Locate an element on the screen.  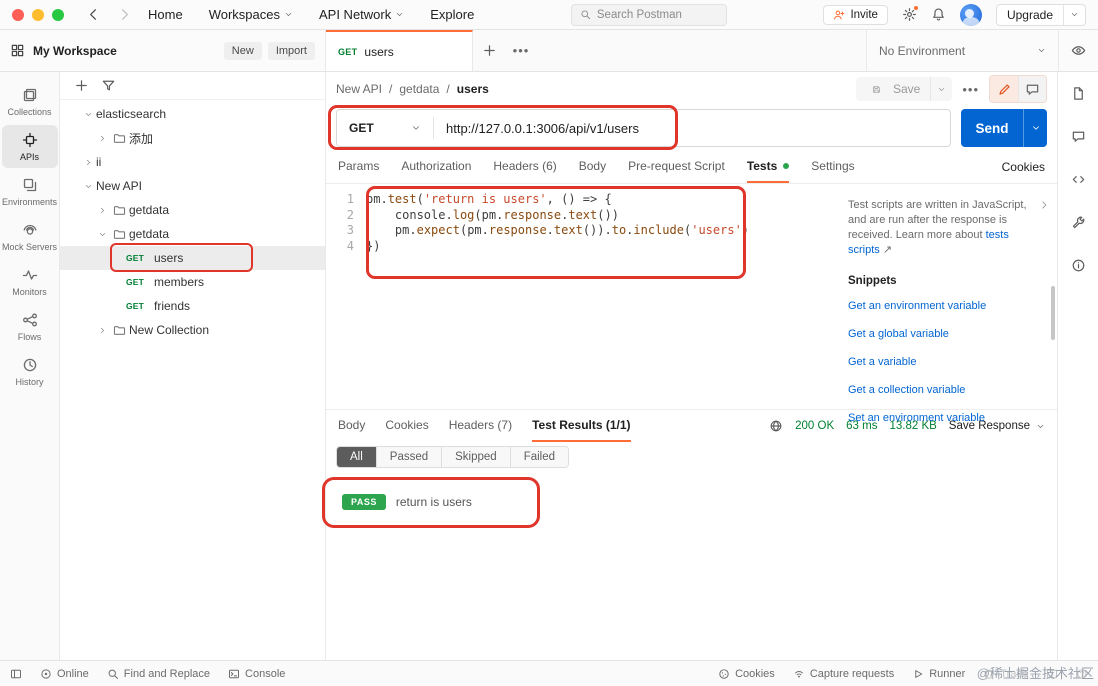
tree-item-new-api: New API is located at coordinates (192, 186).